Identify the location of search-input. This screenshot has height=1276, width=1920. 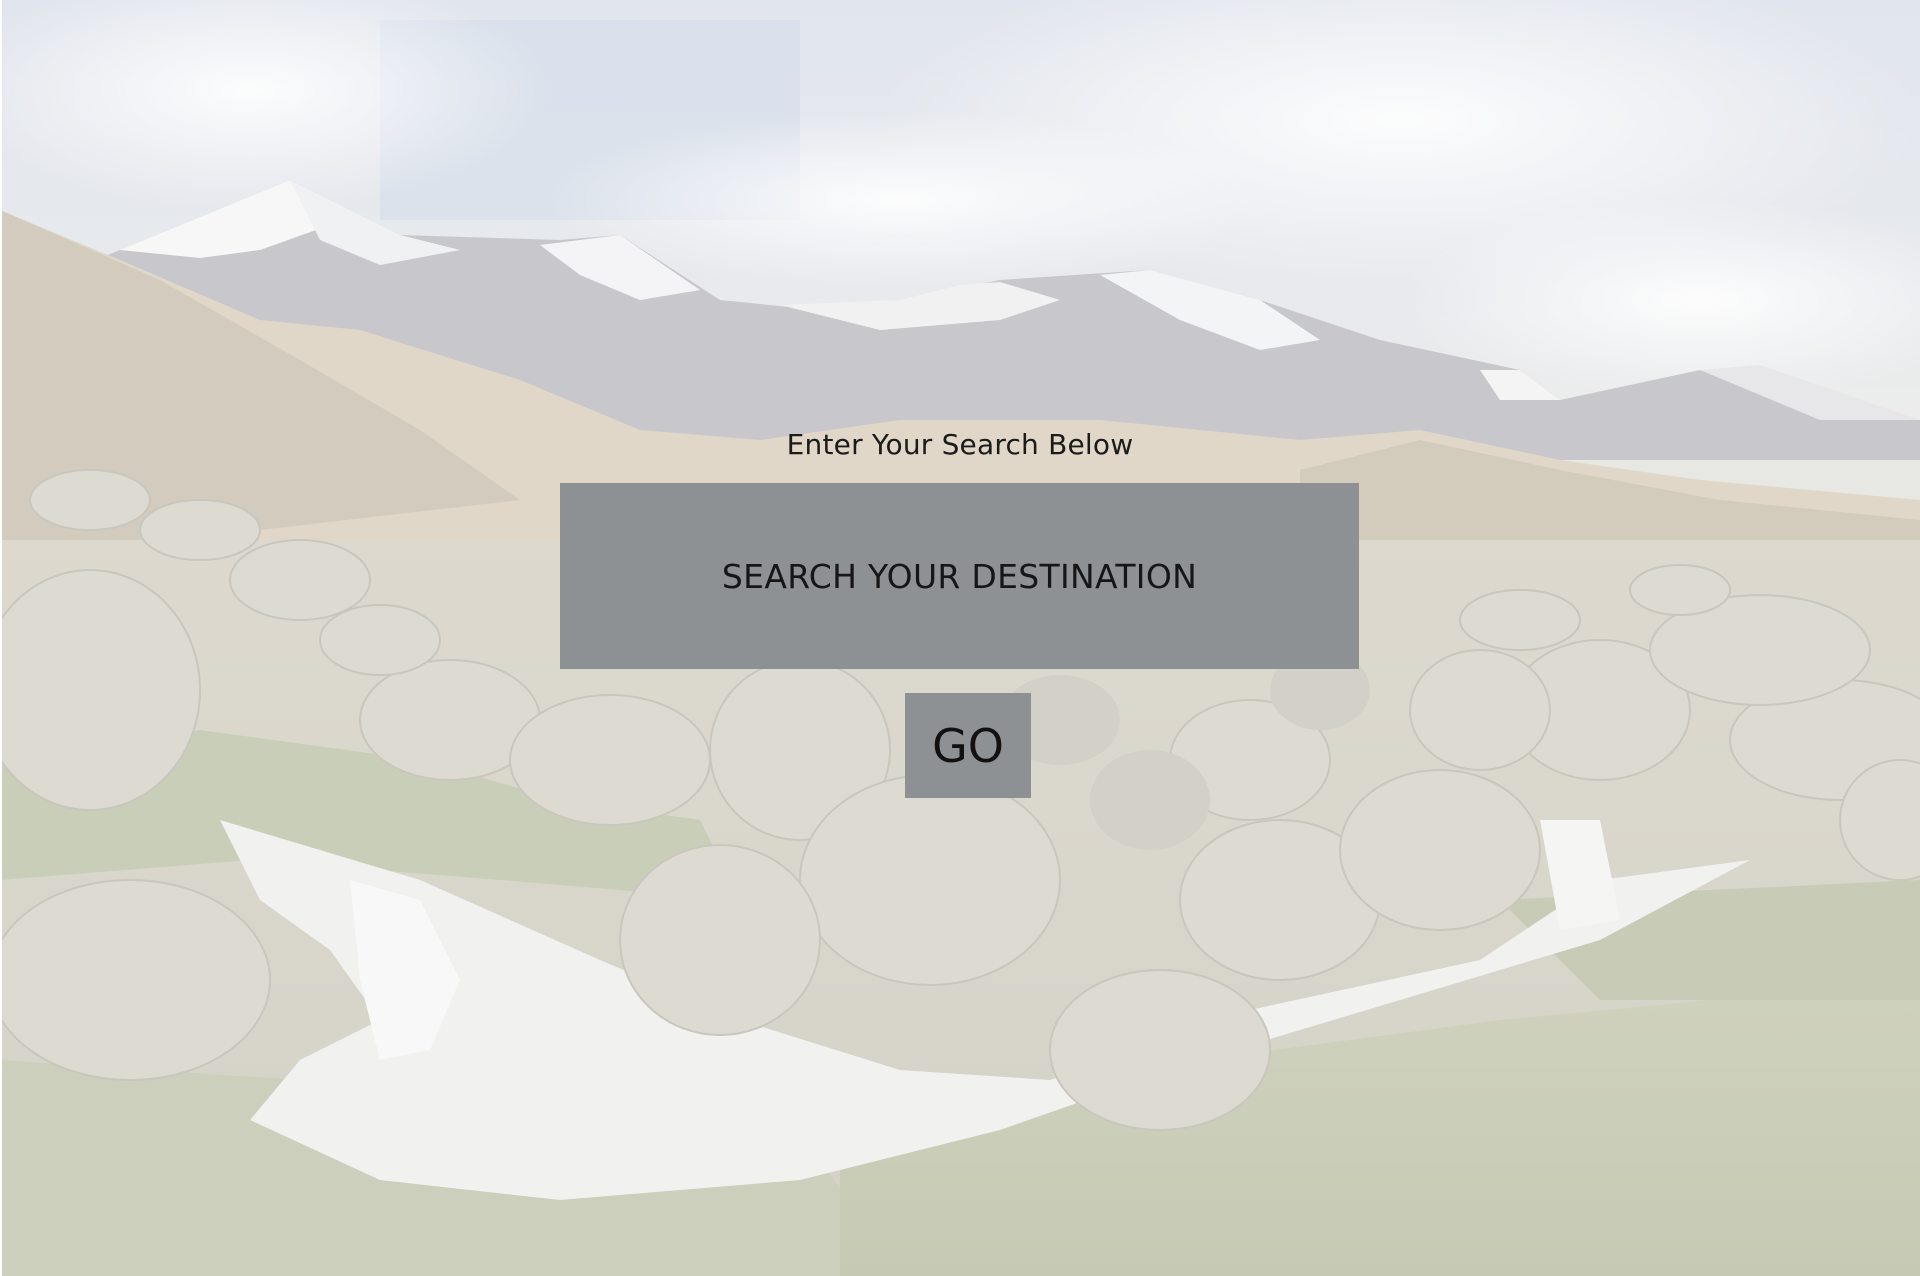
(959, 576).